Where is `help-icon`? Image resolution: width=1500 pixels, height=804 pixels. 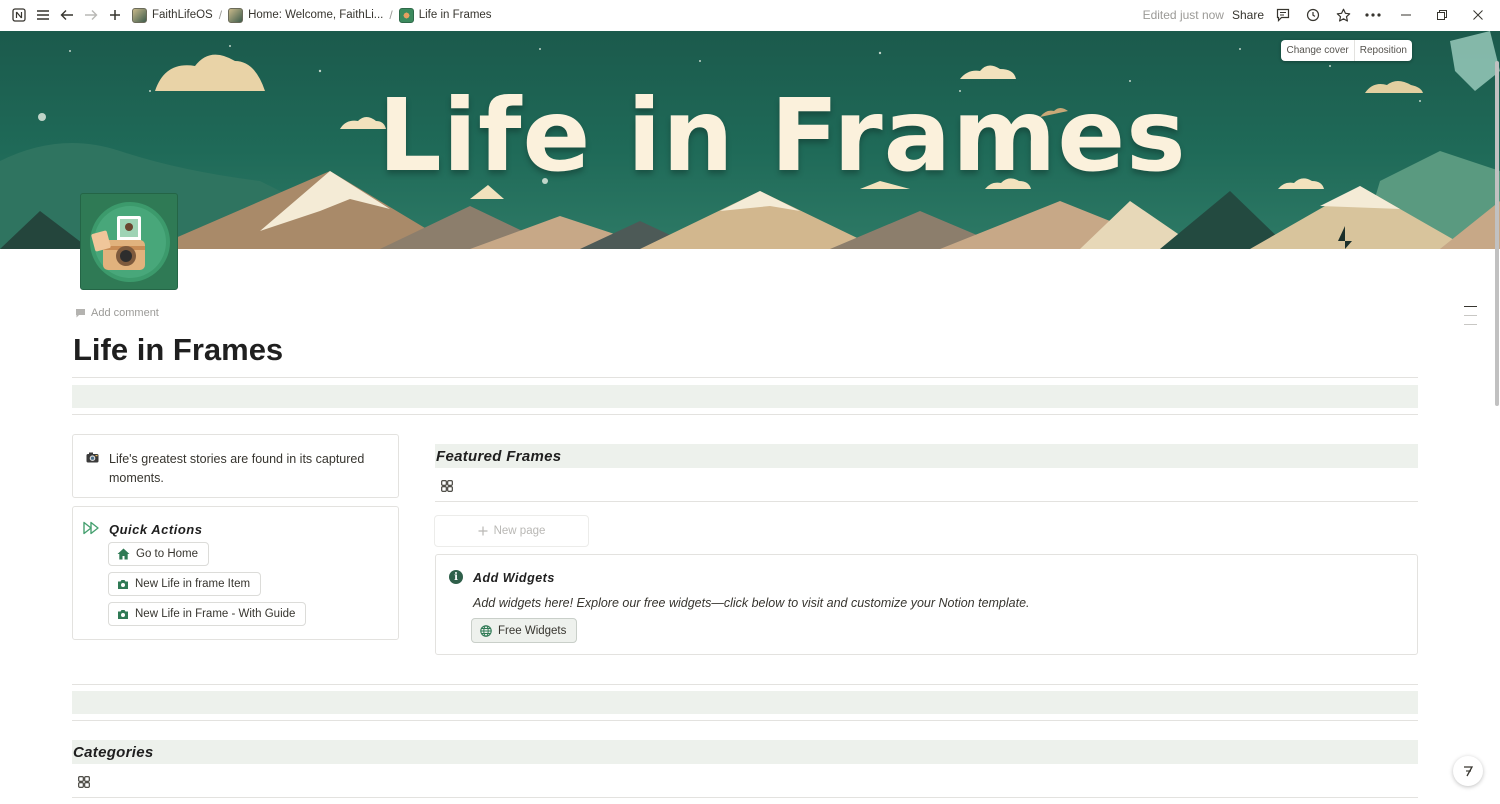
help-icon is located at coordinates (1469, 771).